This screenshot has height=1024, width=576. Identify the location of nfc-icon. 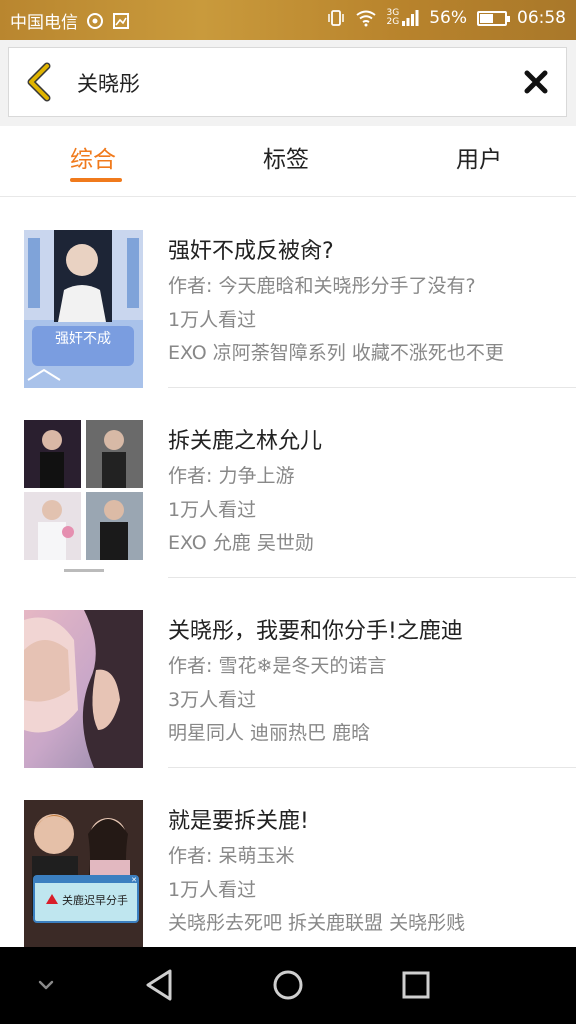
(95, 20).